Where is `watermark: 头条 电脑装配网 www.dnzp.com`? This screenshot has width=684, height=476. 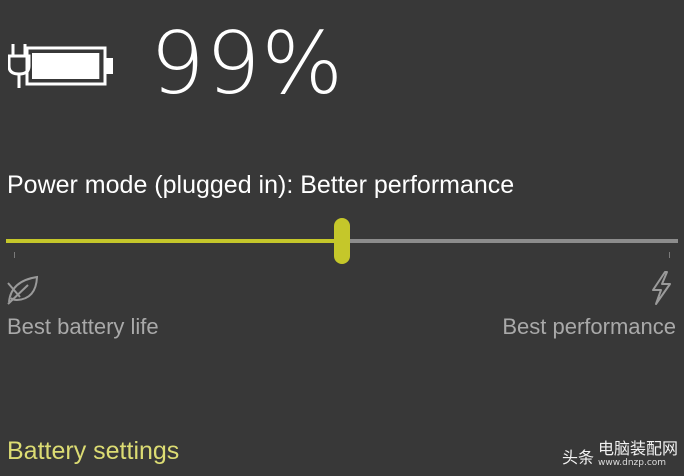
watermark: 头条 电脑装配网 www.dnzp.com is located at coordinates (619, 454).